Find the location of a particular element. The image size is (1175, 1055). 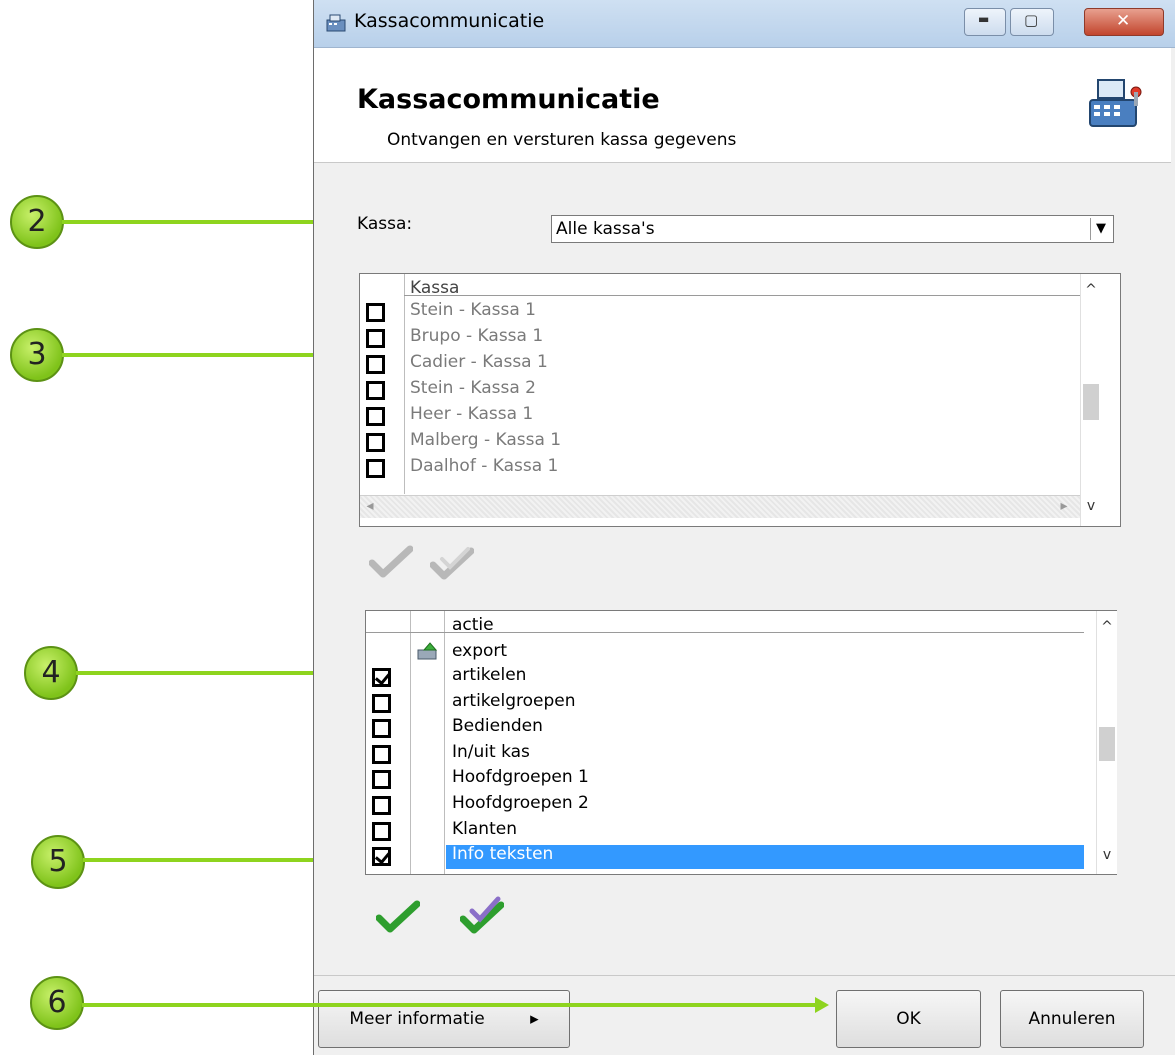

maximize-icon: ▢ is located at coordinates (1031, 20).